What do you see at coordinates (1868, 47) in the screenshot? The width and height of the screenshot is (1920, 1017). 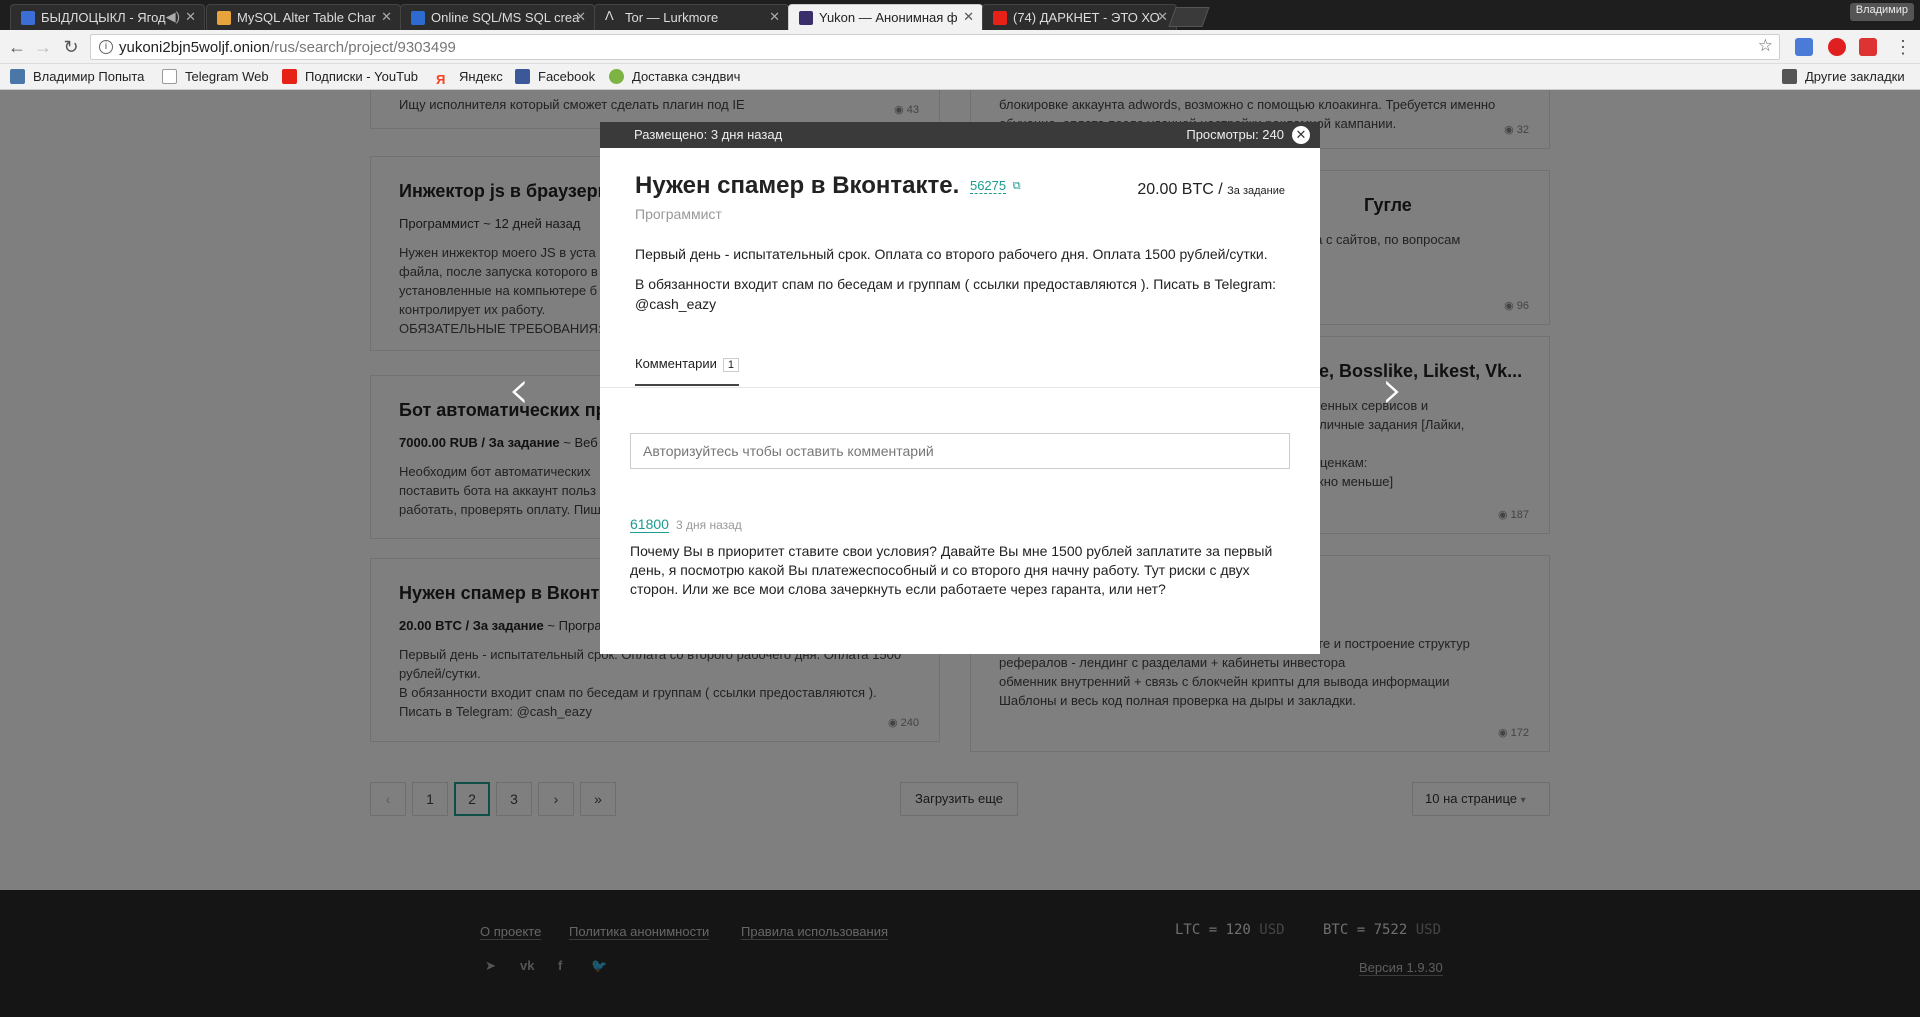 I see `cast-extension-icon` at bounding box center [1868, 47].